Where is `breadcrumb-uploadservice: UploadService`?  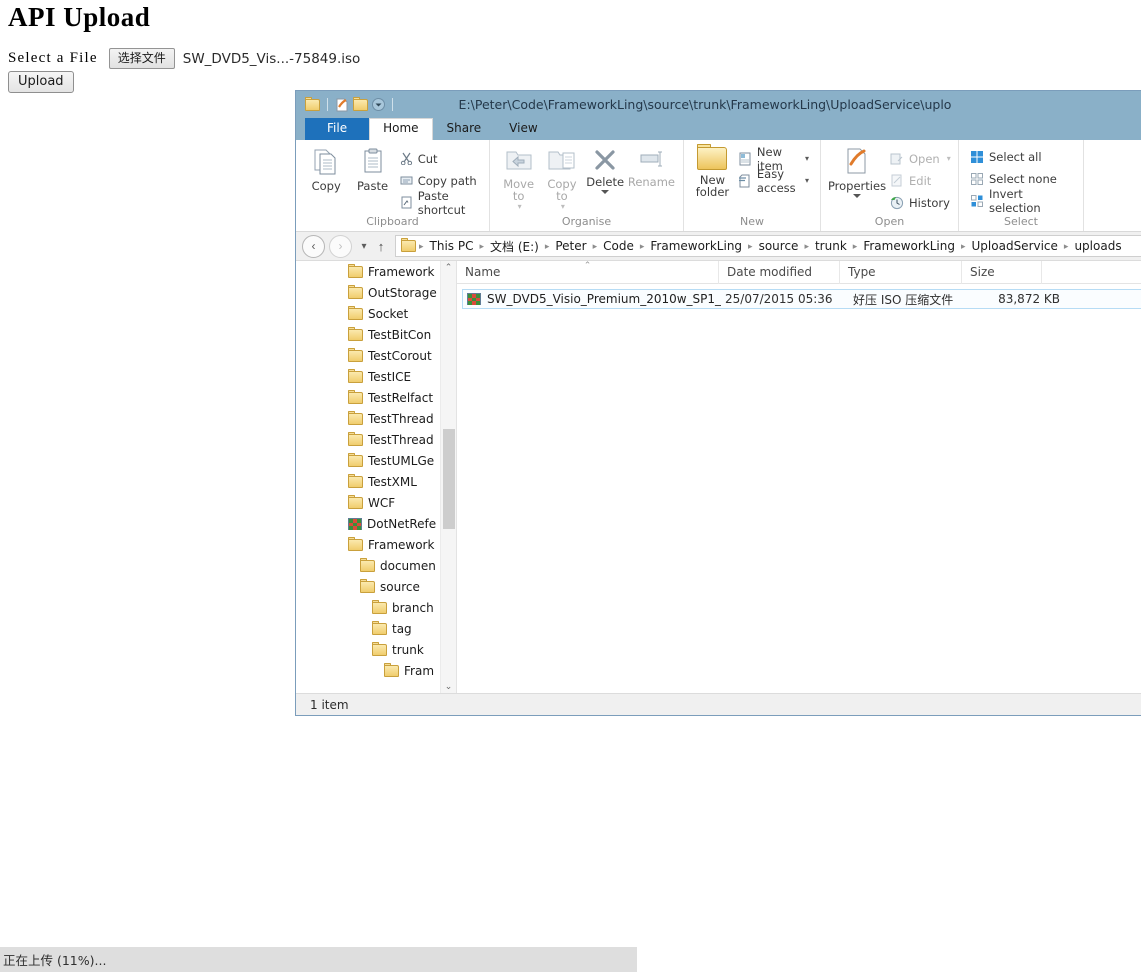
breadcrumb-uploadservice: UploadService is located at coordinates (1015, 246).